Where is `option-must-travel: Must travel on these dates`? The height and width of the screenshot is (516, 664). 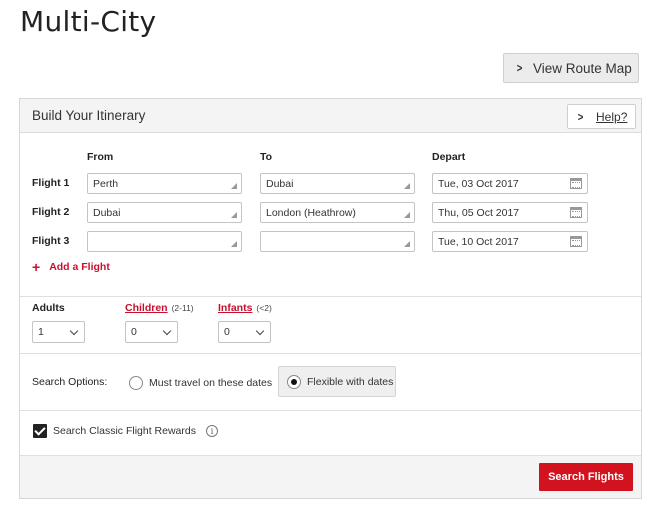
option-must-travel: Must travel on these dates is located at coordinates (200, 383).